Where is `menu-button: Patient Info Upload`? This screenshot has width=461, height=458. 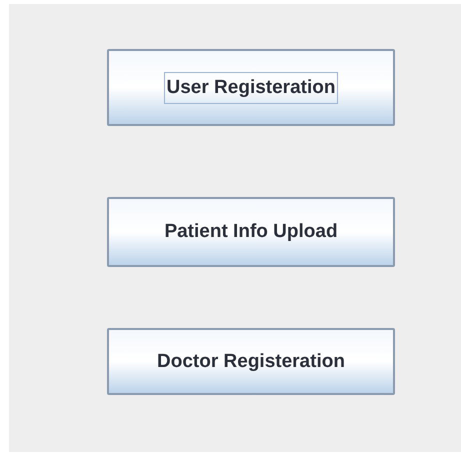 menu-button: Patient Info Upload is located at coordinates (251, 232).